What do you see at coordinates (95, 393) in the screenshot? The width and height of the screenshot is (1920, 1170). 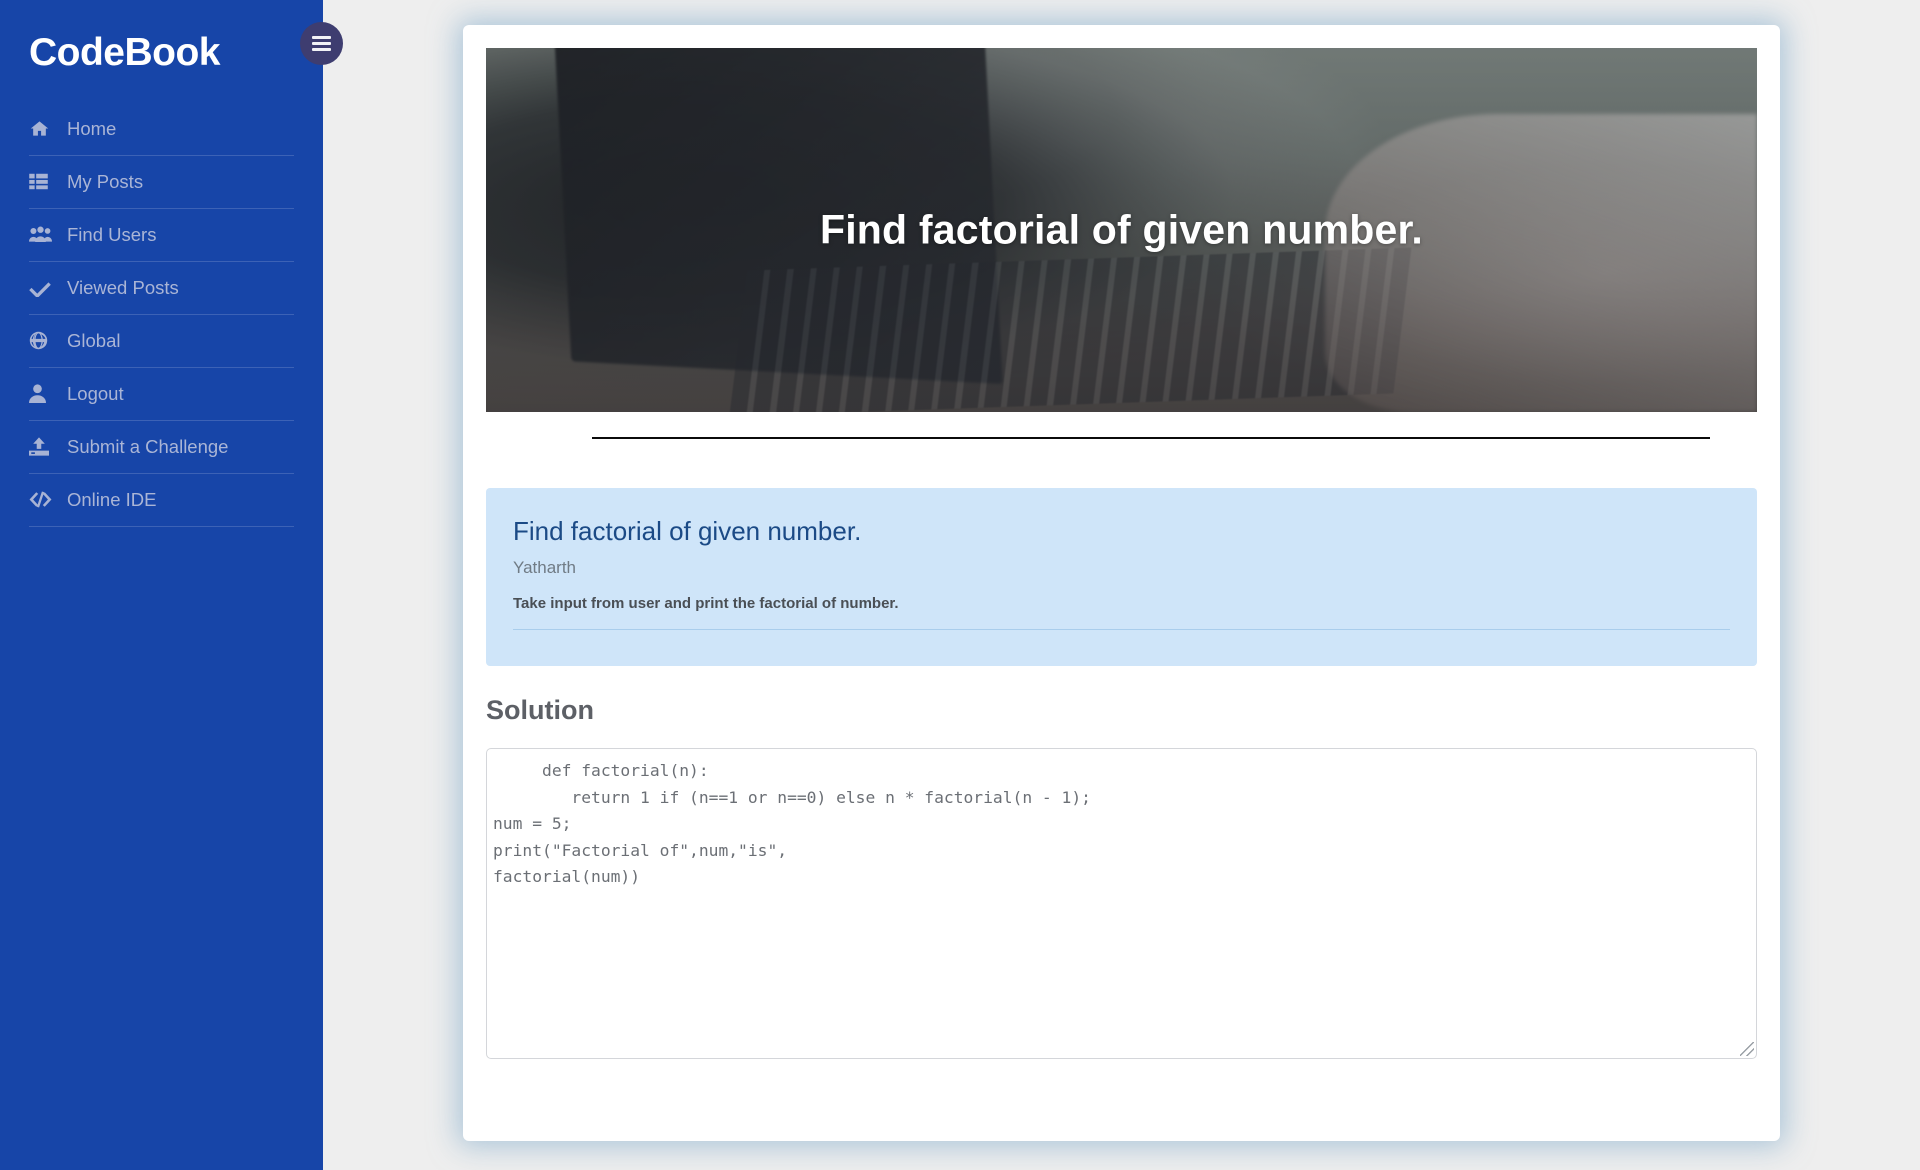 I see `sidebar-item-label: Logout` at bounding box center [95, 393].